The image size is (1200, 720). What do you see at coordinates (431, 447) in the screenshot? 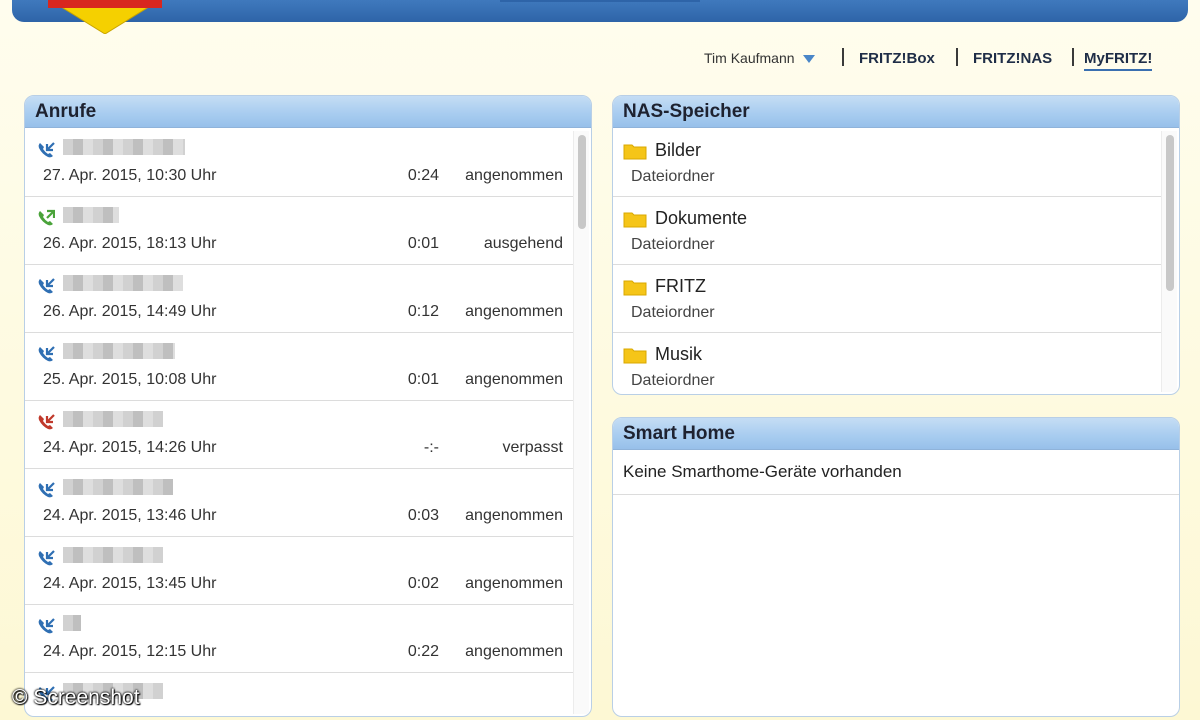
I see `call-duration: -:-` at bounding box center [431, 447].